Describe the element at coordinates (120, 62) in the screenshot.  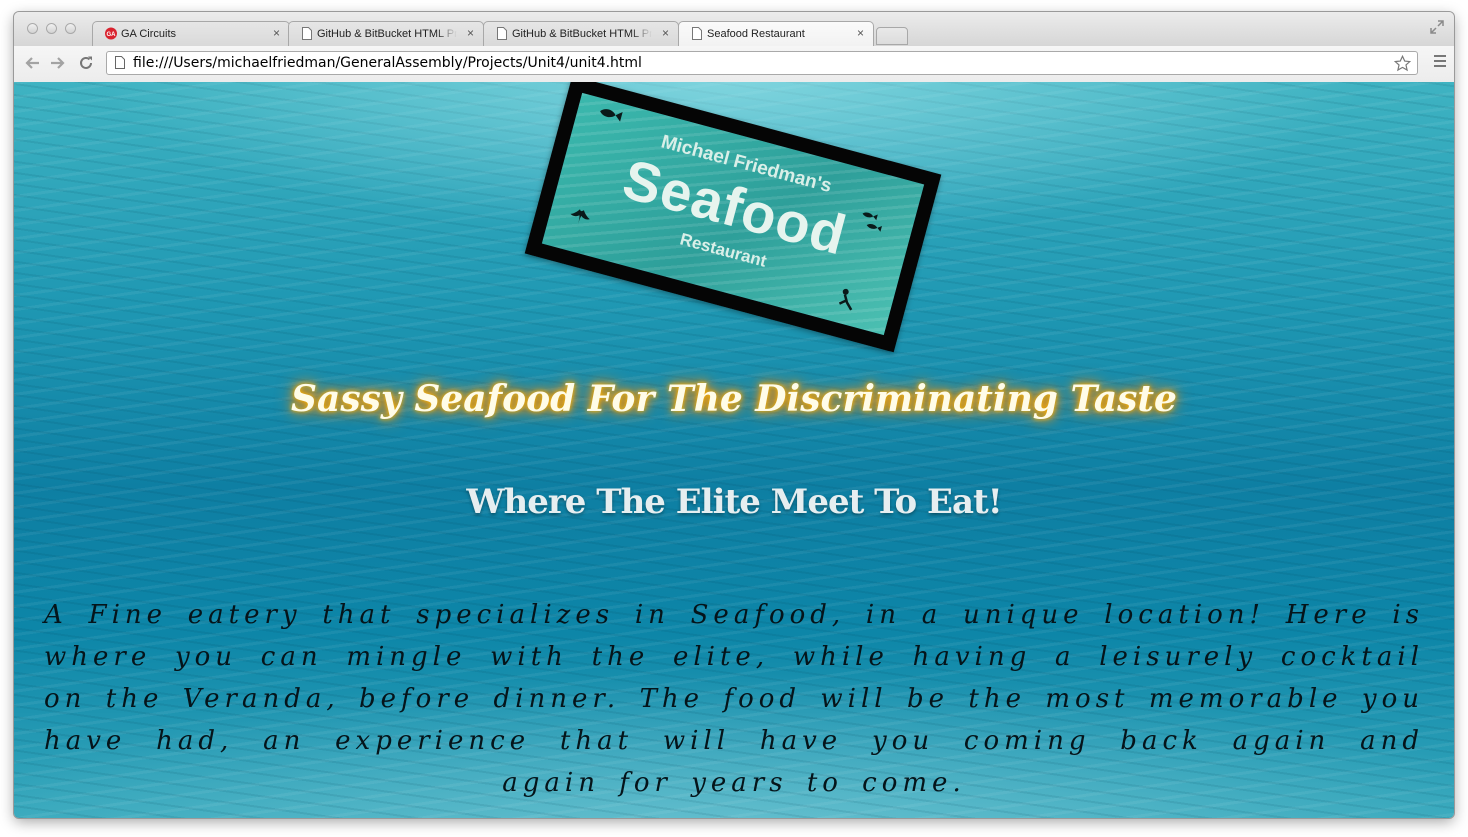
I see `page-icon` at that location.